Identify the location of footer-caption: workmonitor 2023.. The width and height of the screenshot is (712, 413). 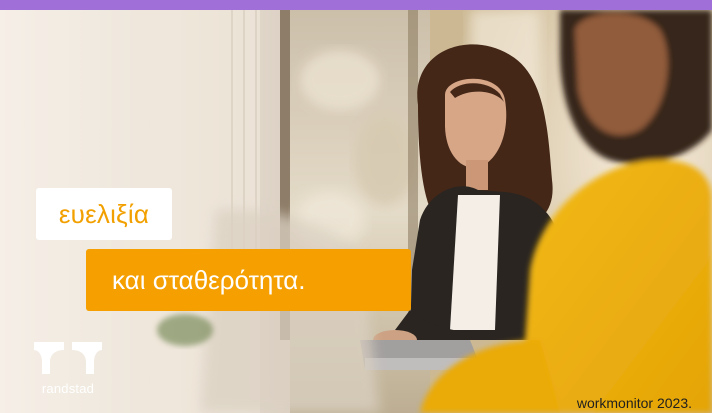
(634, 403).